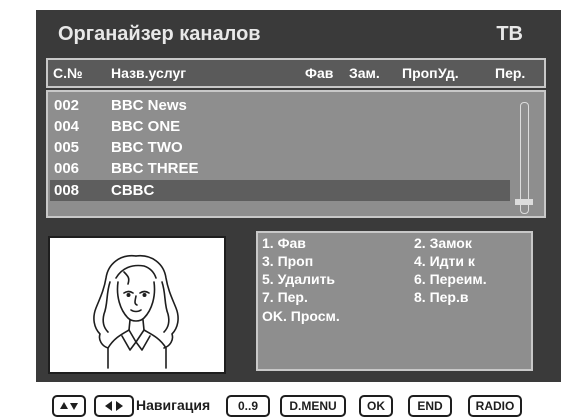 The image size is (586, 420). Describe the element at coordinates (364, 73) in the screenshot. I see `column-header-lock: Зам.` at that location.